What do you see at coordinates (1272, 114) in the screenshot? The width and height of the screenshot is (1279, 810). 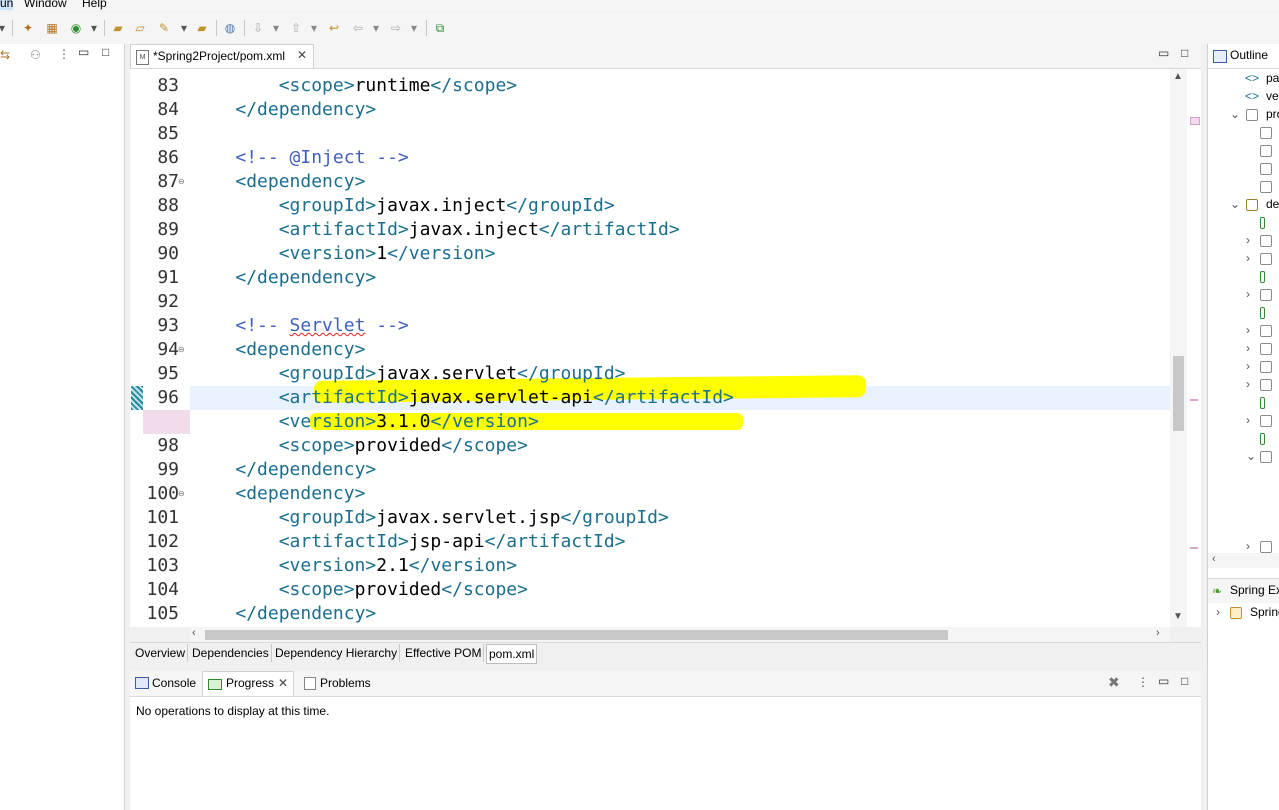 I see `outline-item: pro` at bounding box center [1272, 114].